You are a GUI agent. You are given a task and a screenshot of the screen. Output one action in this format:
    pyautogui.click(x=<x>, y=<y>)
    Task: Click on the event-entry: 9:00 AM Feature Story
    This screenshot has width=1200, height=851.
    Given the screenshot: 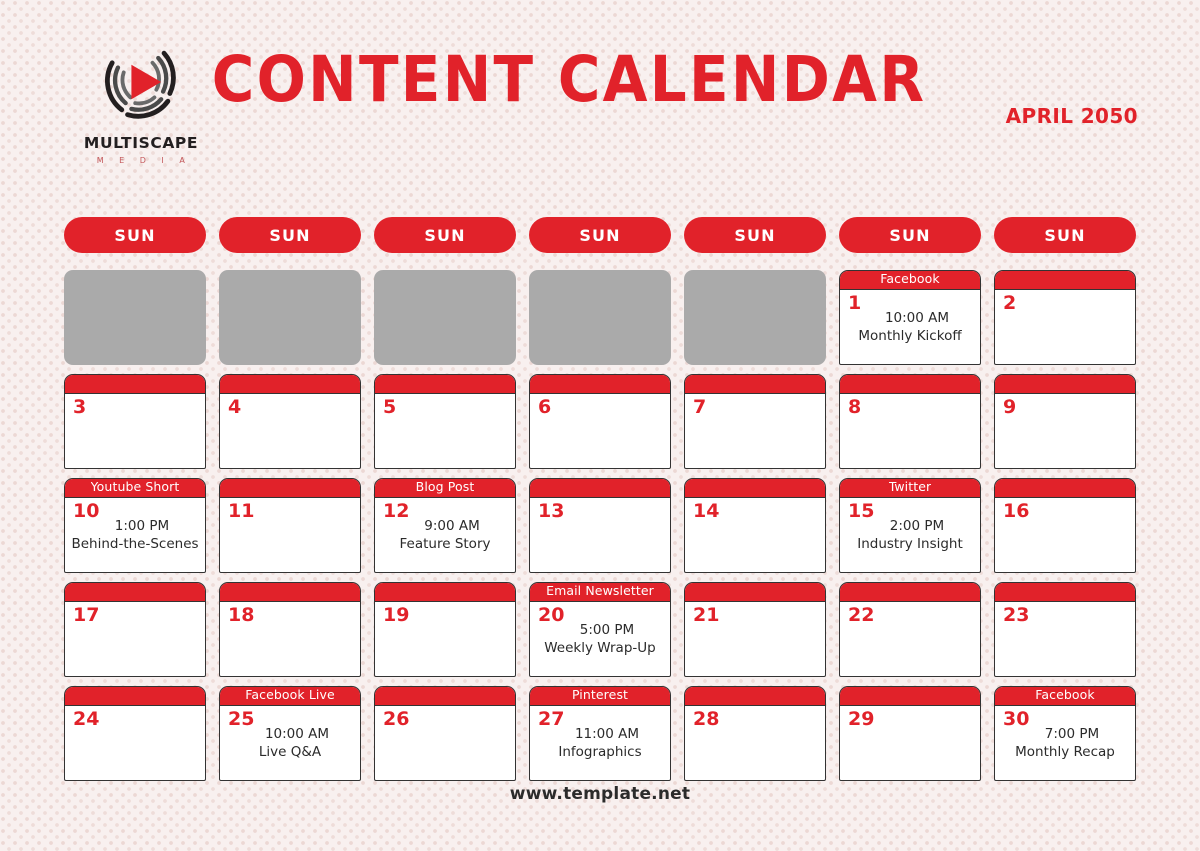 What is the action you would take?
    pyautogui.click(x=445, y=535)
    